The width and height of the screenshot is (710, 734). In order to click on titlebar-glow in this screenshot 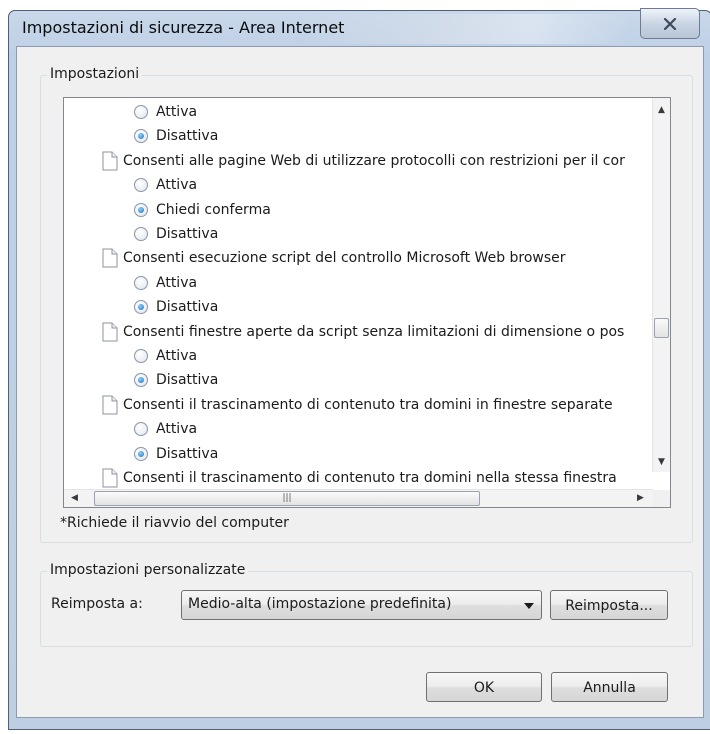, I will do `click(465, 29)`.